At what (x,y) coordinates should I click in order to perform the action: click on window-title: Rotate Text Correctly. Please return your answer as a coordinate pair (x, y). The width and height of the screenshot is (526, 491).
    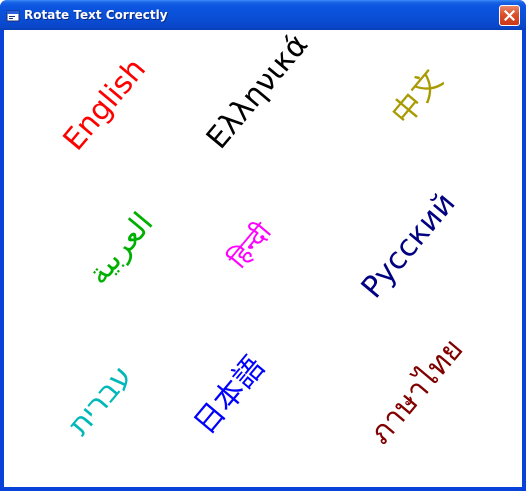
    Looking at the image, I should click on (96, 15).